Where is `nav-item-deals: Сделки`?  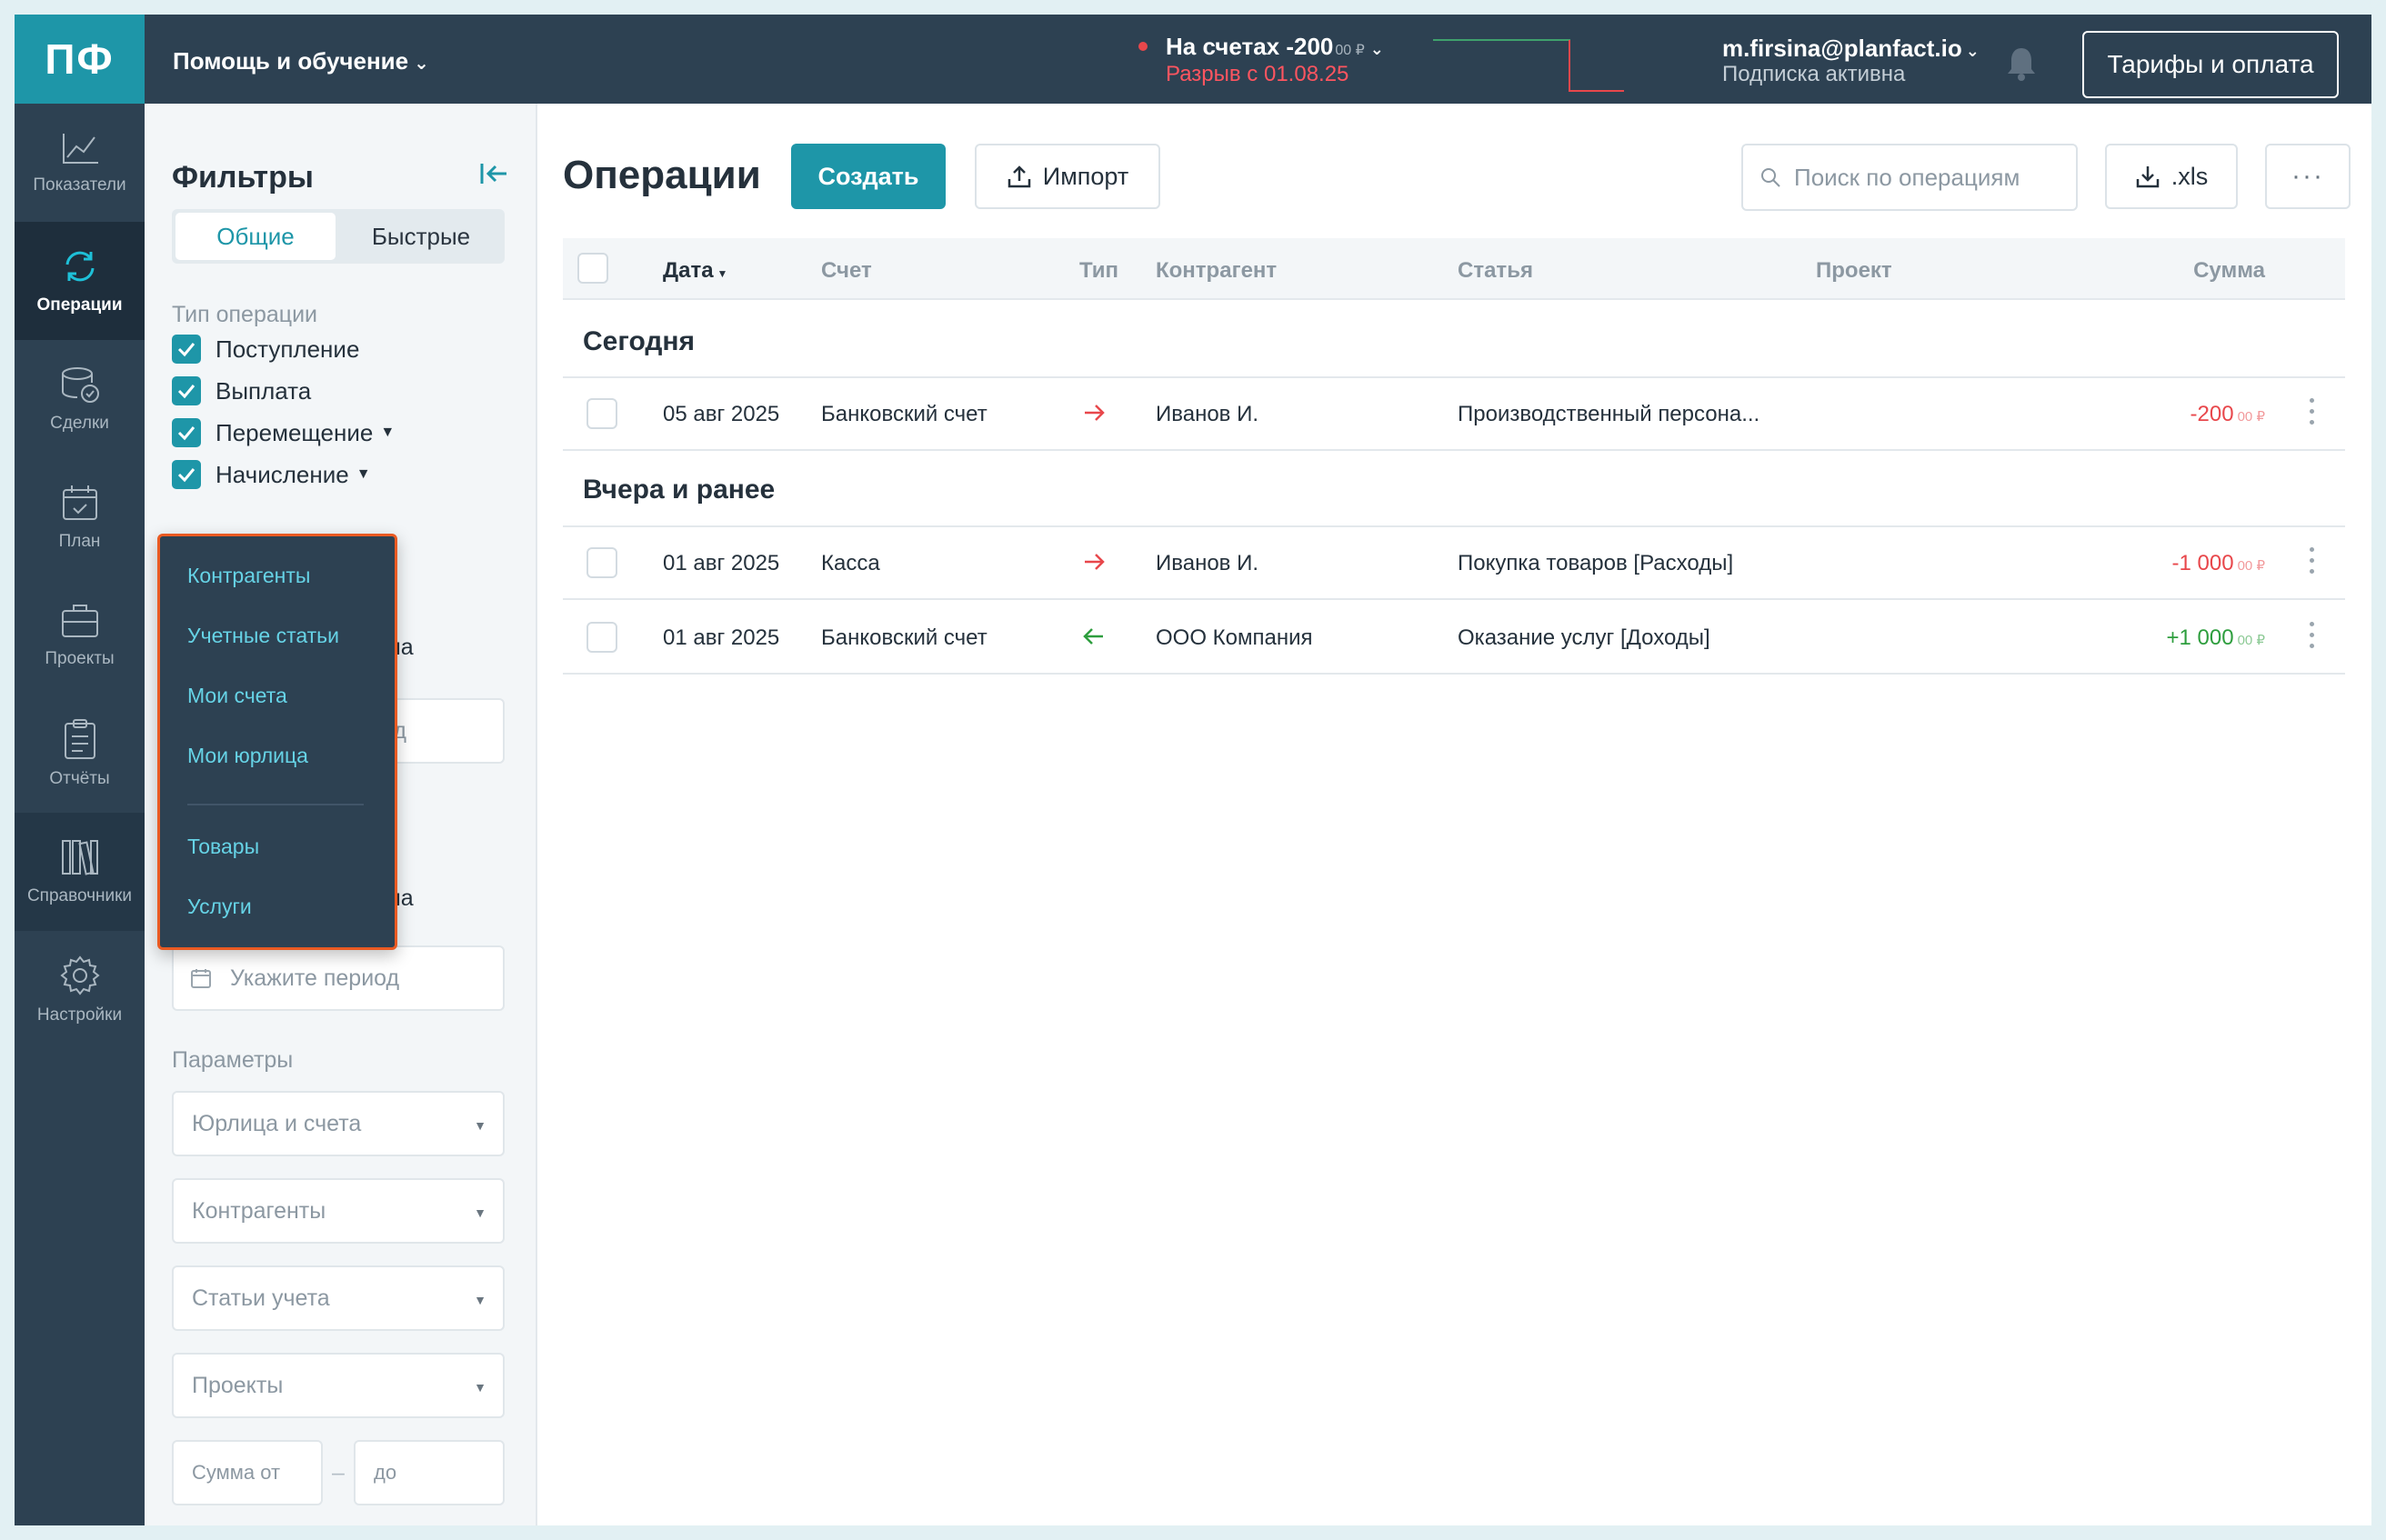
nav-item-deals: Сделки is located at coordinates (80, 399).